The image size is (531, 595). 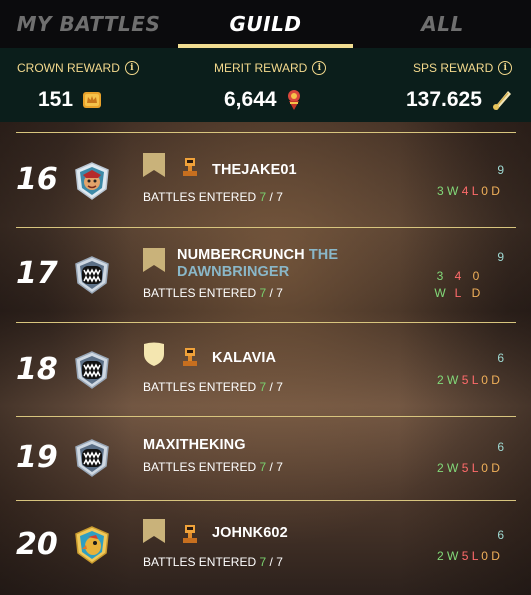 I want to click on player-name: MAXITHEKING, so click(x=194, y=445).